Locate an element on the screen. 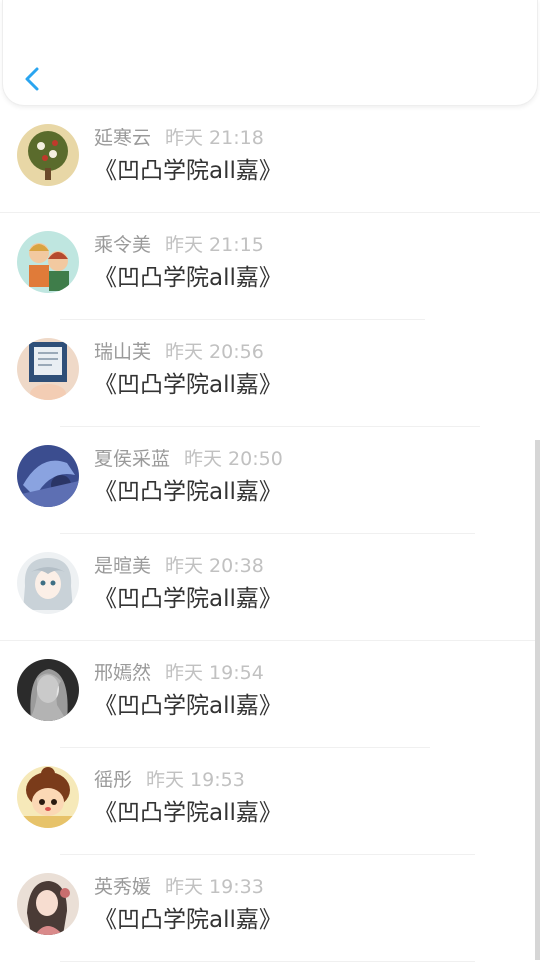 The height and width of the screenshot is (962, 540). user-name: 瑞山芙 is located at coordinates (122, 352).